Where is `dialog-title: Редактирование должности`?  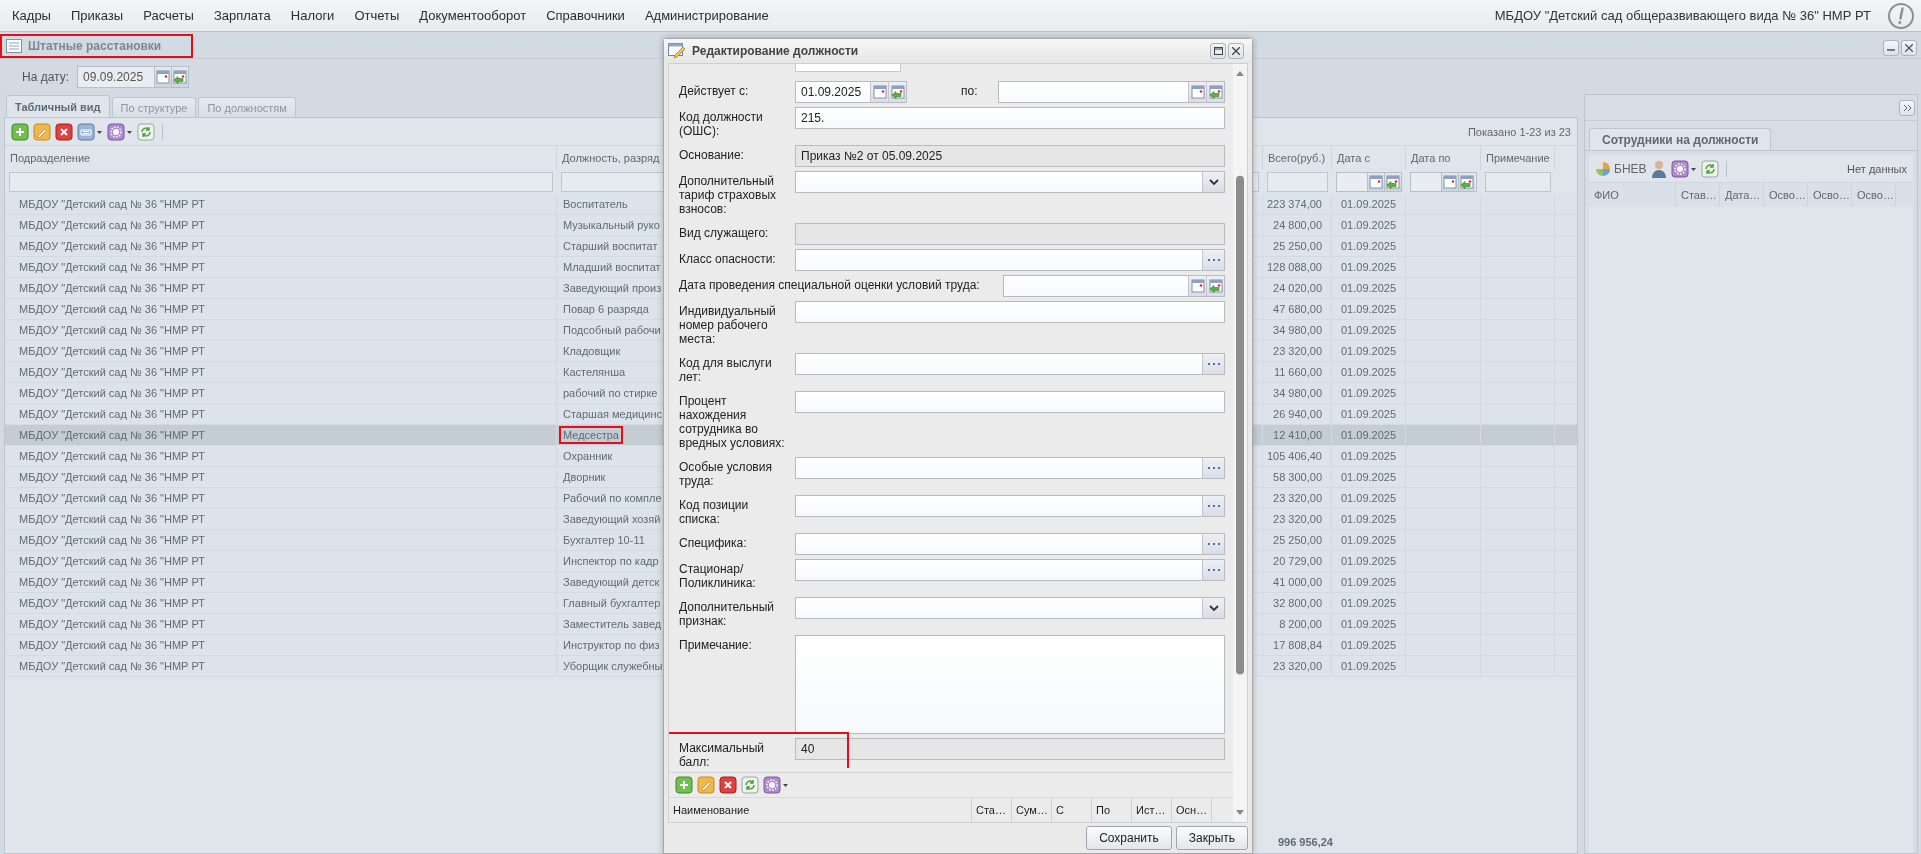 dialog-title: Редактирование должности is located at coordinates (775, 51).